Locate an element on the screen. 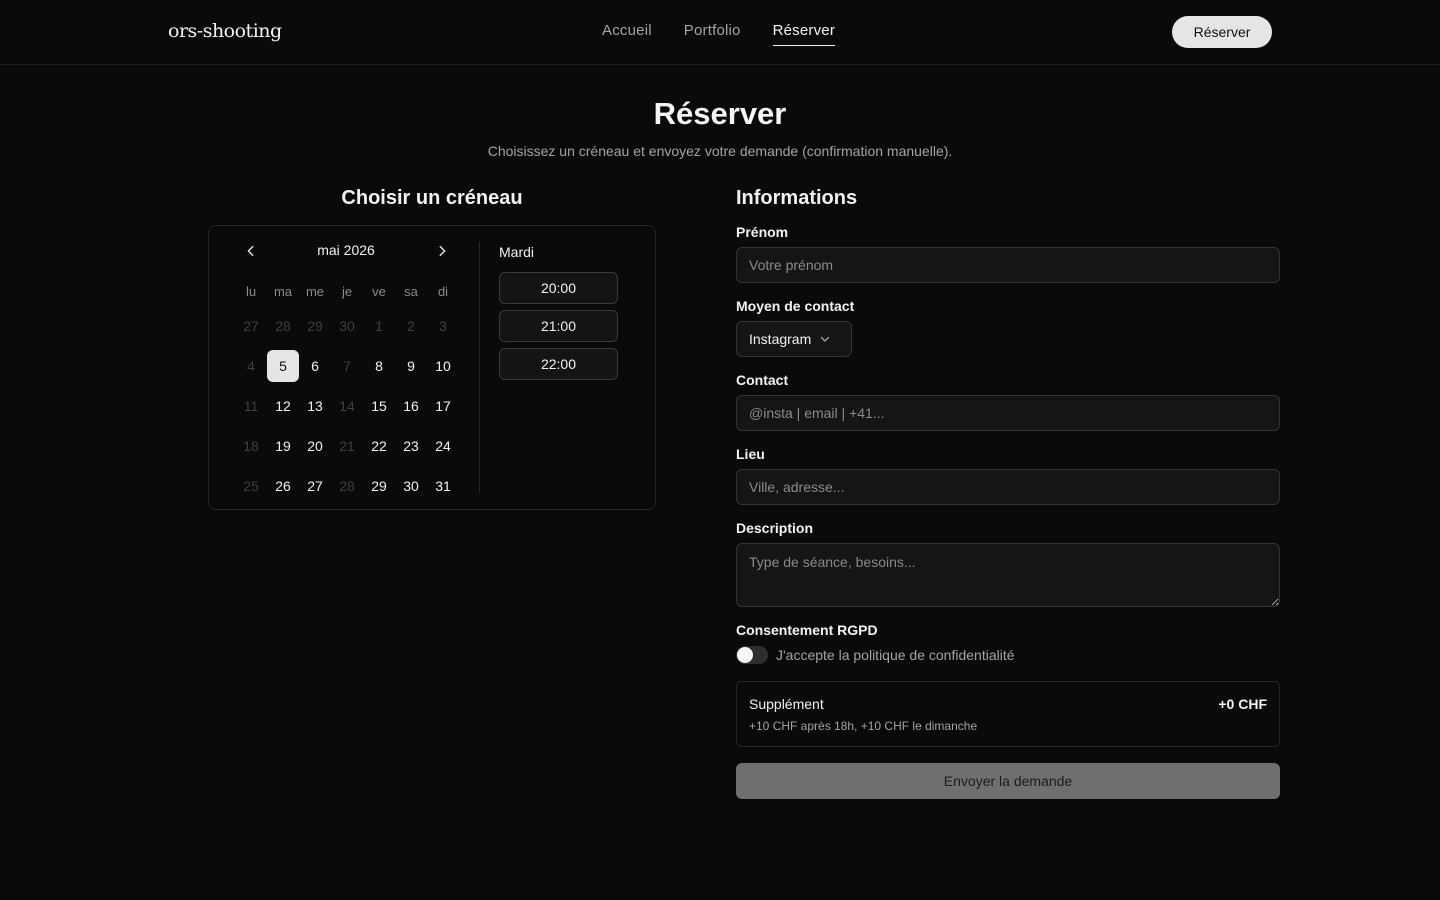 The width and height of the screenshot is (1440, 900). first-name-input is located at coordinates (1008, 265).